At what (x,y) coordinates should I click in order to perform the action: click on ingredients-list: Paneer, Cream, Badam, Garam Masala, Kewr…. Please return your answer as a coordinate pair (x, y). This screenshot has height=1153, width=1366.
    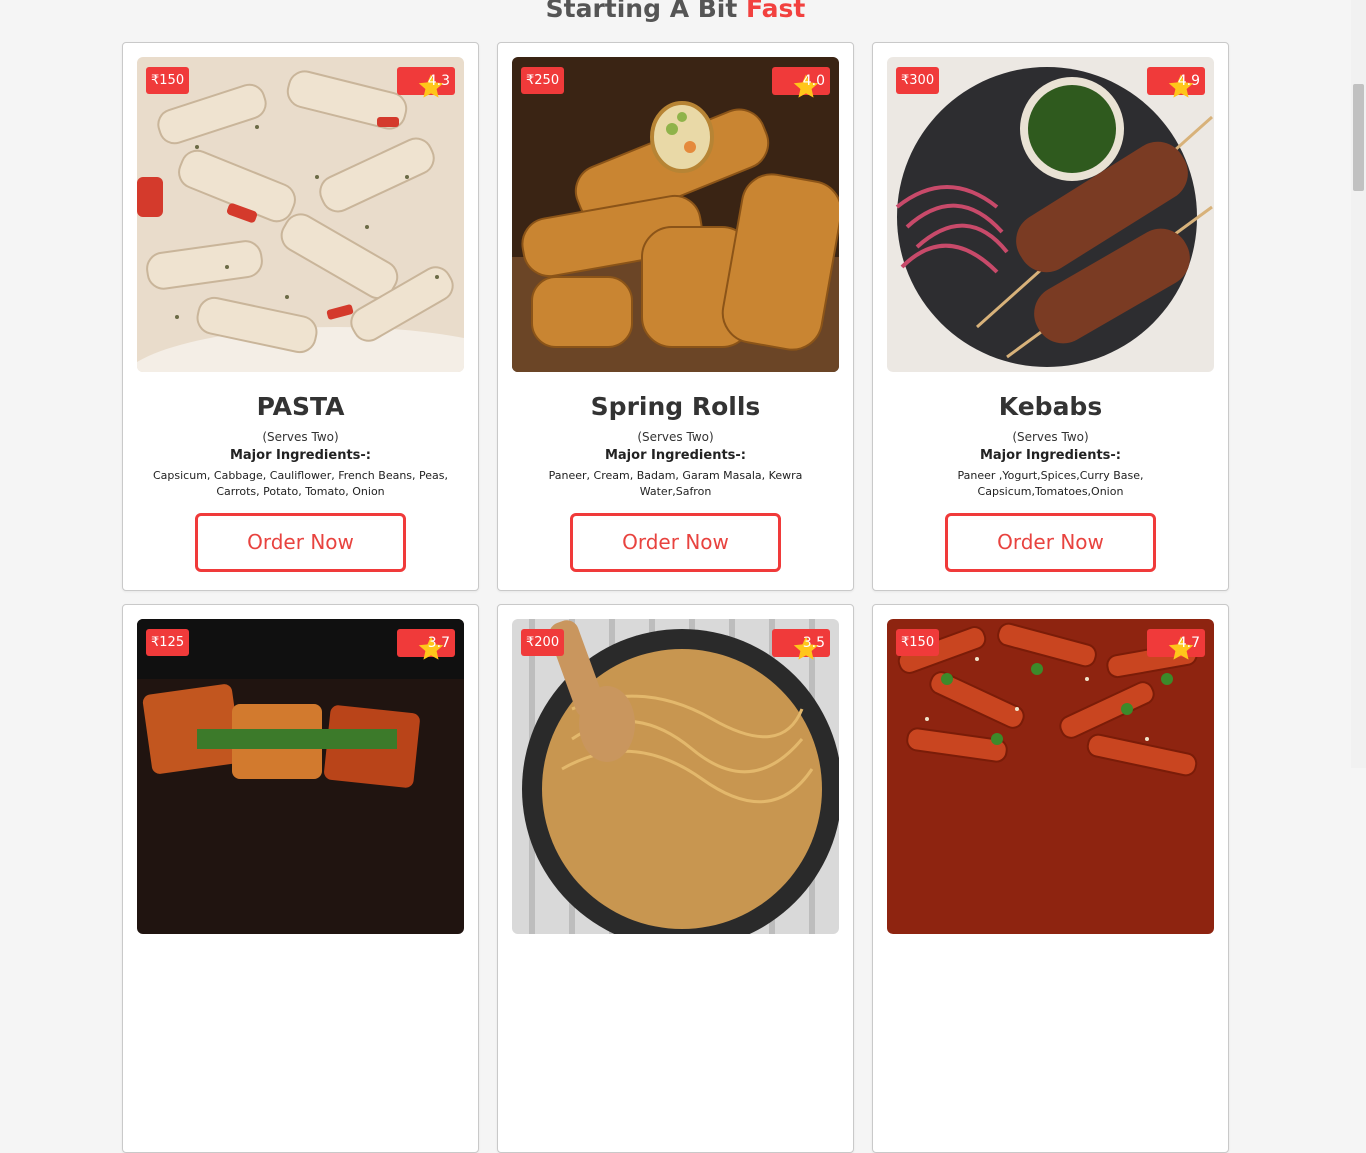
    Looking at the image, I should click on (675, 483).